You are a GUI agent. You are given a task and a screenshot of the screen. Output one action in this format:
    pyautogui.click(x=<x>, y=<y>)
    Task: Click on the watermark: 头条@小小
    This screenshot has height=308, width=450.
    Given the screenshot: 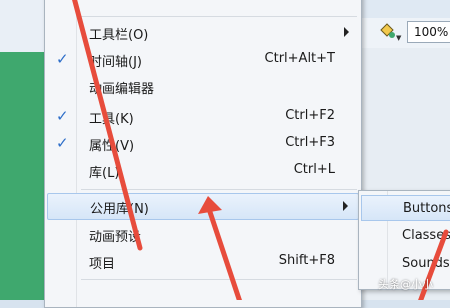 What is the action you would take?
    pyautogui.click(x=405, y=284)
    